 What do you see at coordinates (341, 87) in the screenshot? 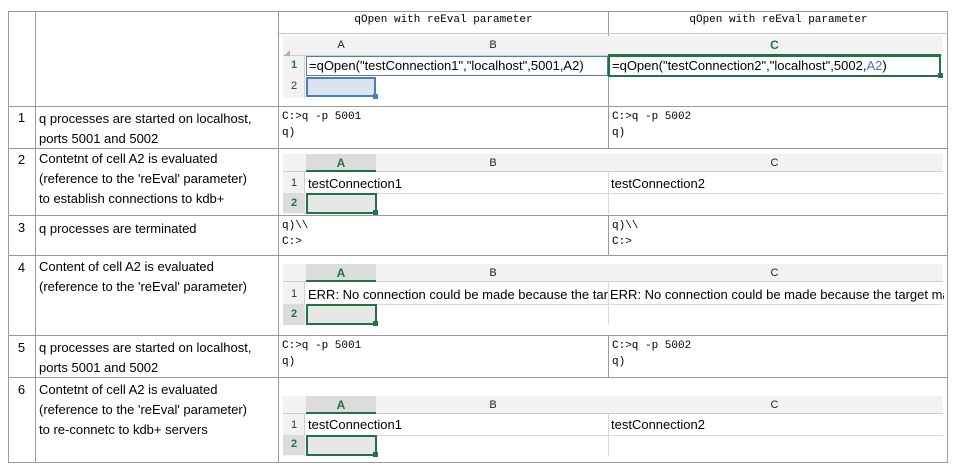
I see `referenced-cell-a2` at bounding box center [341, 87].